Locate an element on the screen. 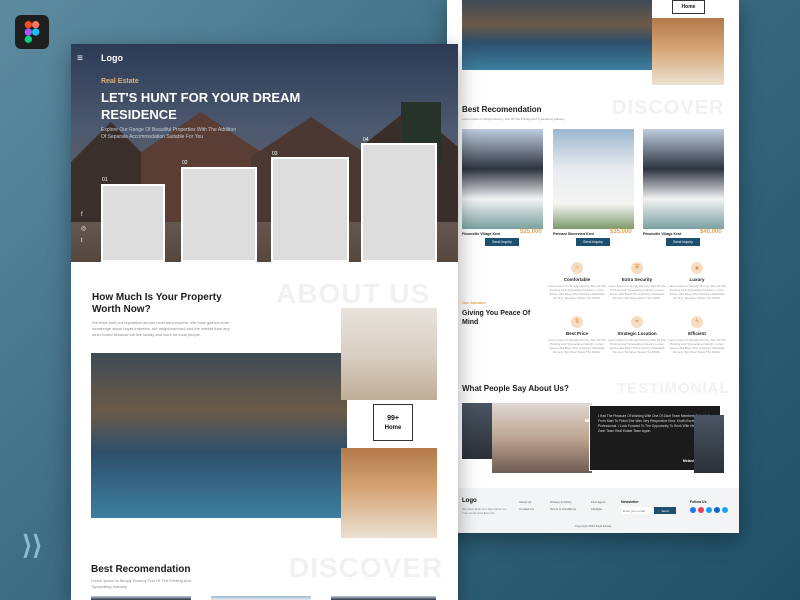 Image resolution: width=800 pixels, height=600 pixels. feature-title: Comfortable is located at coordinates (577, 279).